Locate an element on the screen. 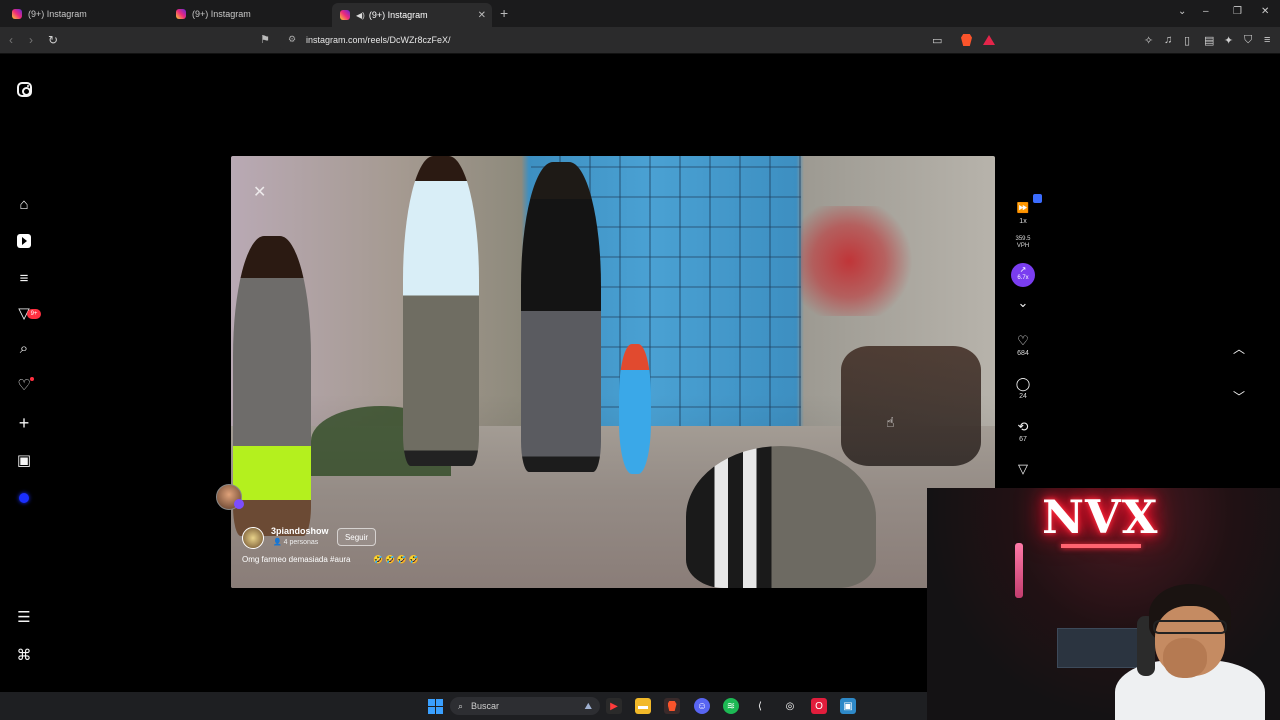  minimize-icon: – is located at coordinates (1206, 11).